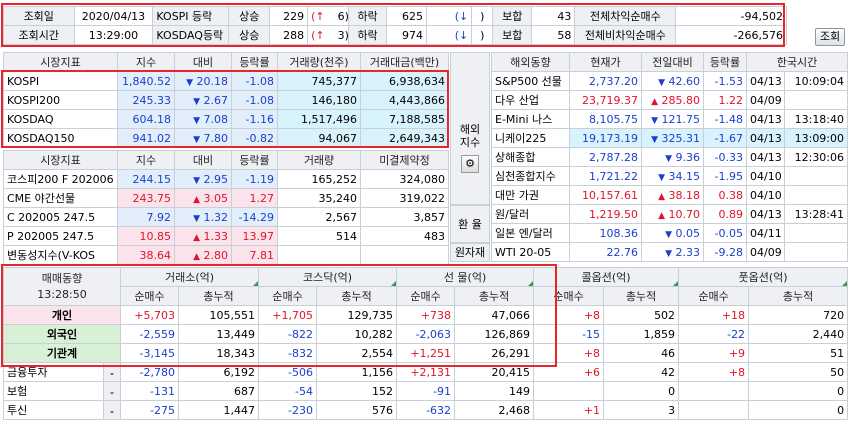  I want to click on table-row: WTI 20-05 22.76 ▼ 2.33 -9.28 04/09, so click(670, 252).